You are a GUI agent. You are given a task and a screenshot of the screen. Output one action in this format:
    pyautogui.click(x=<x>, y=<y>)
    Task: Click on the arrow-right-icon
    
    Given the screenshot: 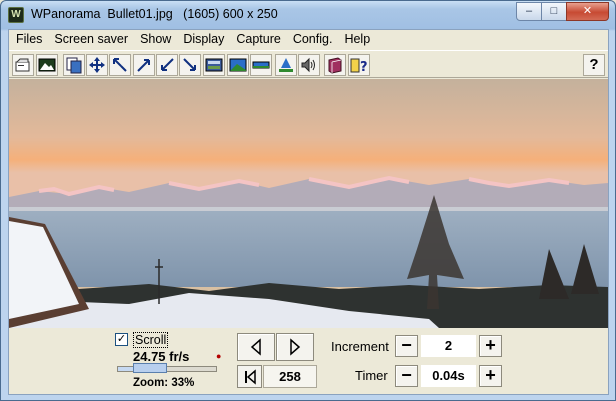 What is the action you would take?
    pyautogui.click(x=295, y=347)
    